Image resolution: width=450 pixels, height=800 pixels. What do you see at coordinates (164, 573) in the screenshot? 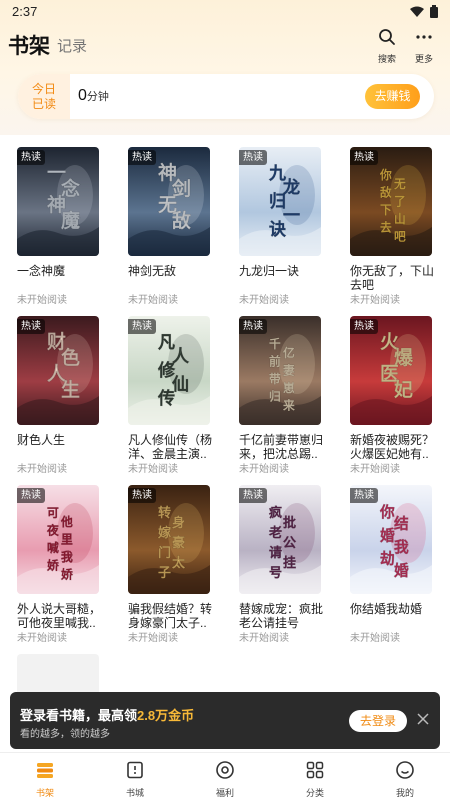
I see `svg-text: 子` at bounding box center [164, 573].